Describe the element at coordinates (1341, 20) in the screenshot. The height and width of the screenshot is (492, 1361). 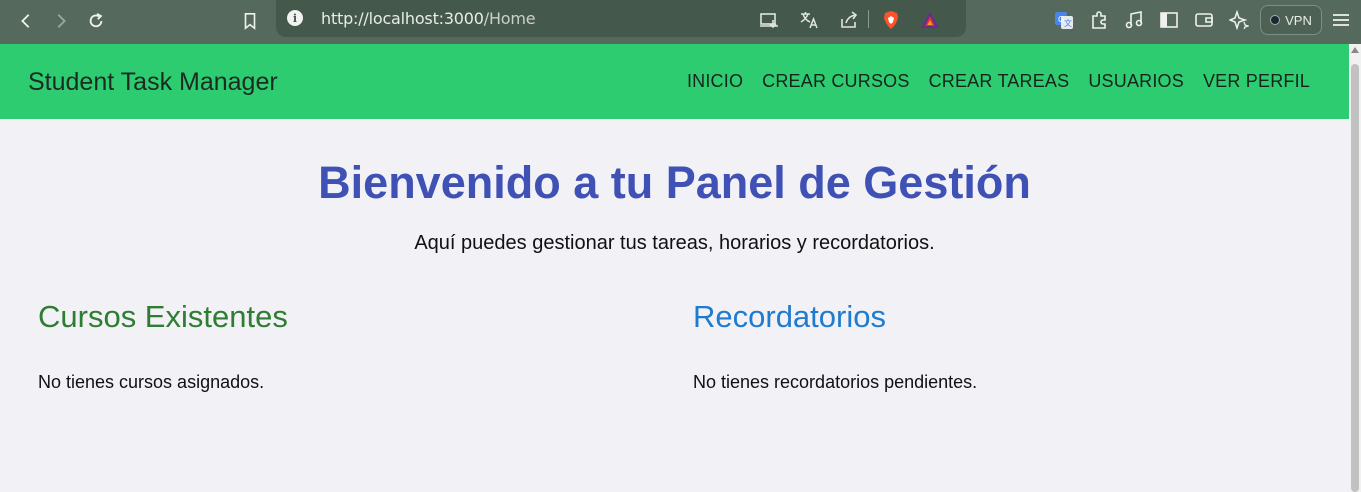
I see `menu-icon` at that location.